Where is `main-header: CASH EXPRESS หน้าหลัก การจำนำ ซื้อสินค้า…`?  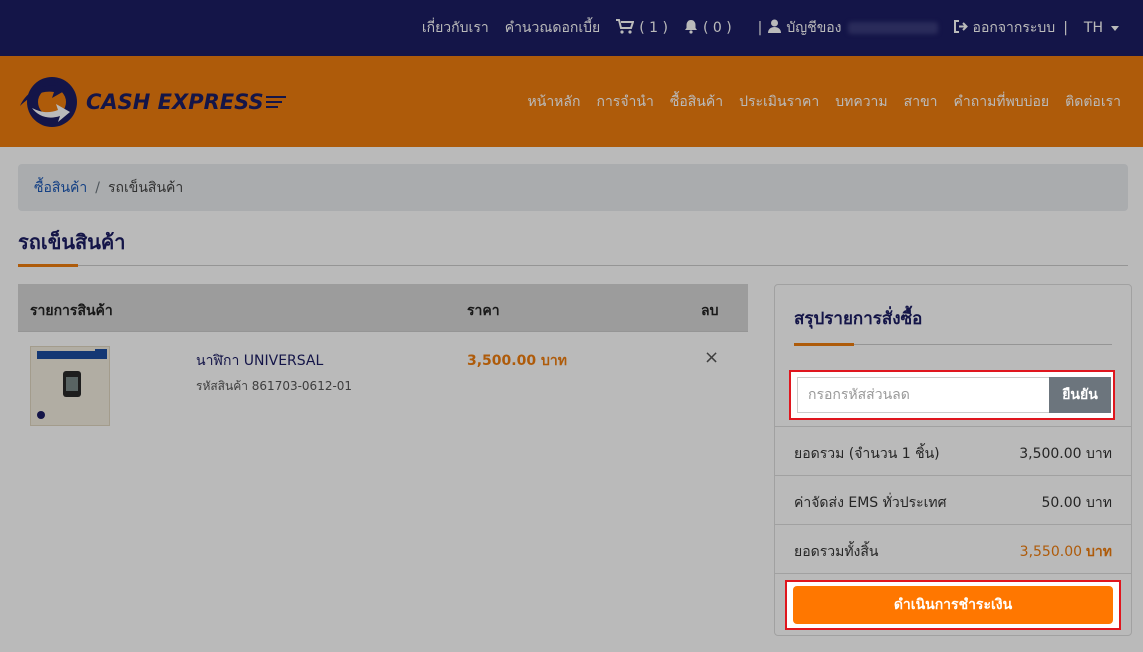 main-header: CASH EXPRESS หน้าหลัก การจำนำ ซื้อสินค้า… is located at coordinates (571, 101).